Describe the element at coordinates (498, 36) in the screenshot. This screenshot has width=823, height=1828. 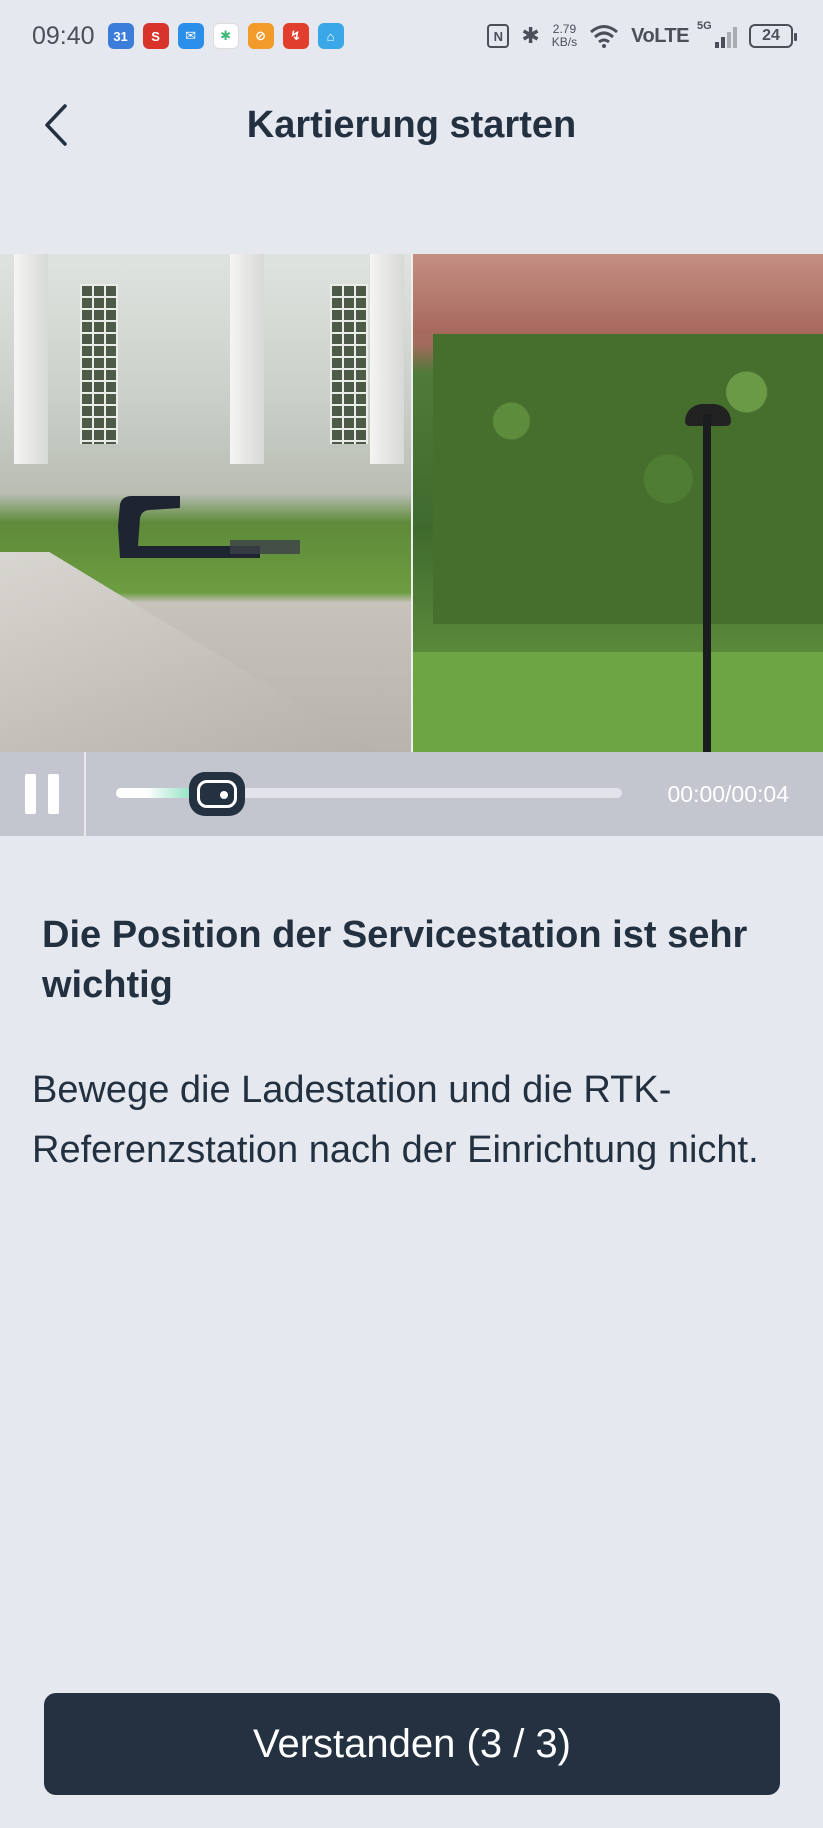
I see `nfc-icon: N` at that location.